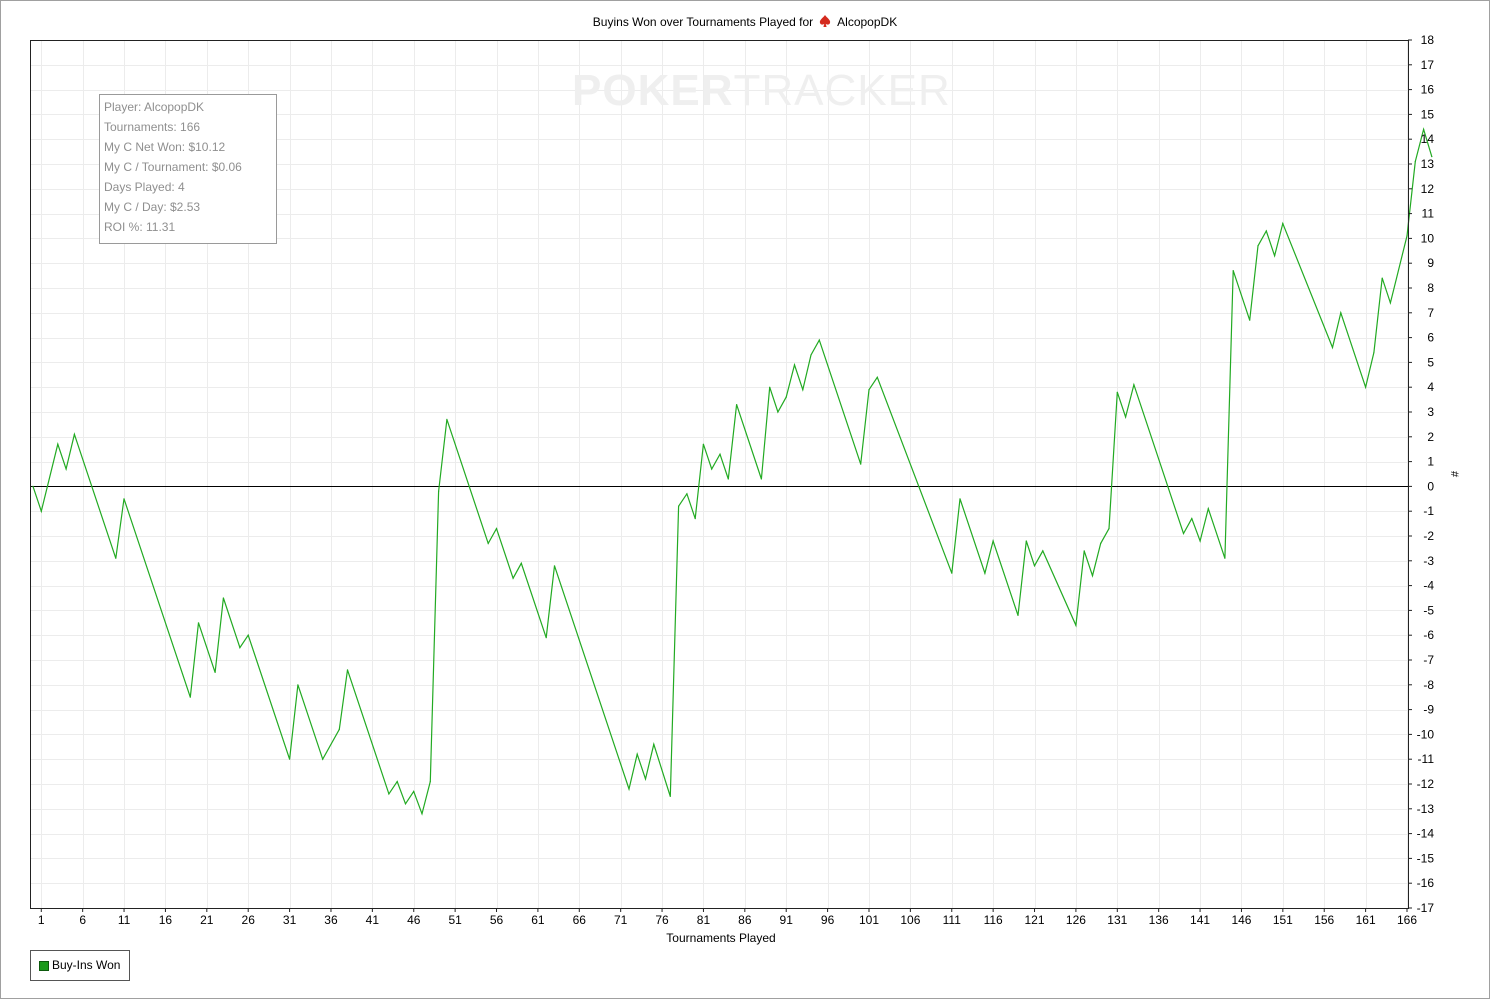 The height and width of the screenshot is (999, 1490). Describe the element at coordinates (1428, 164) in the screenshot. I see `y-tick-label: 13` at that location.